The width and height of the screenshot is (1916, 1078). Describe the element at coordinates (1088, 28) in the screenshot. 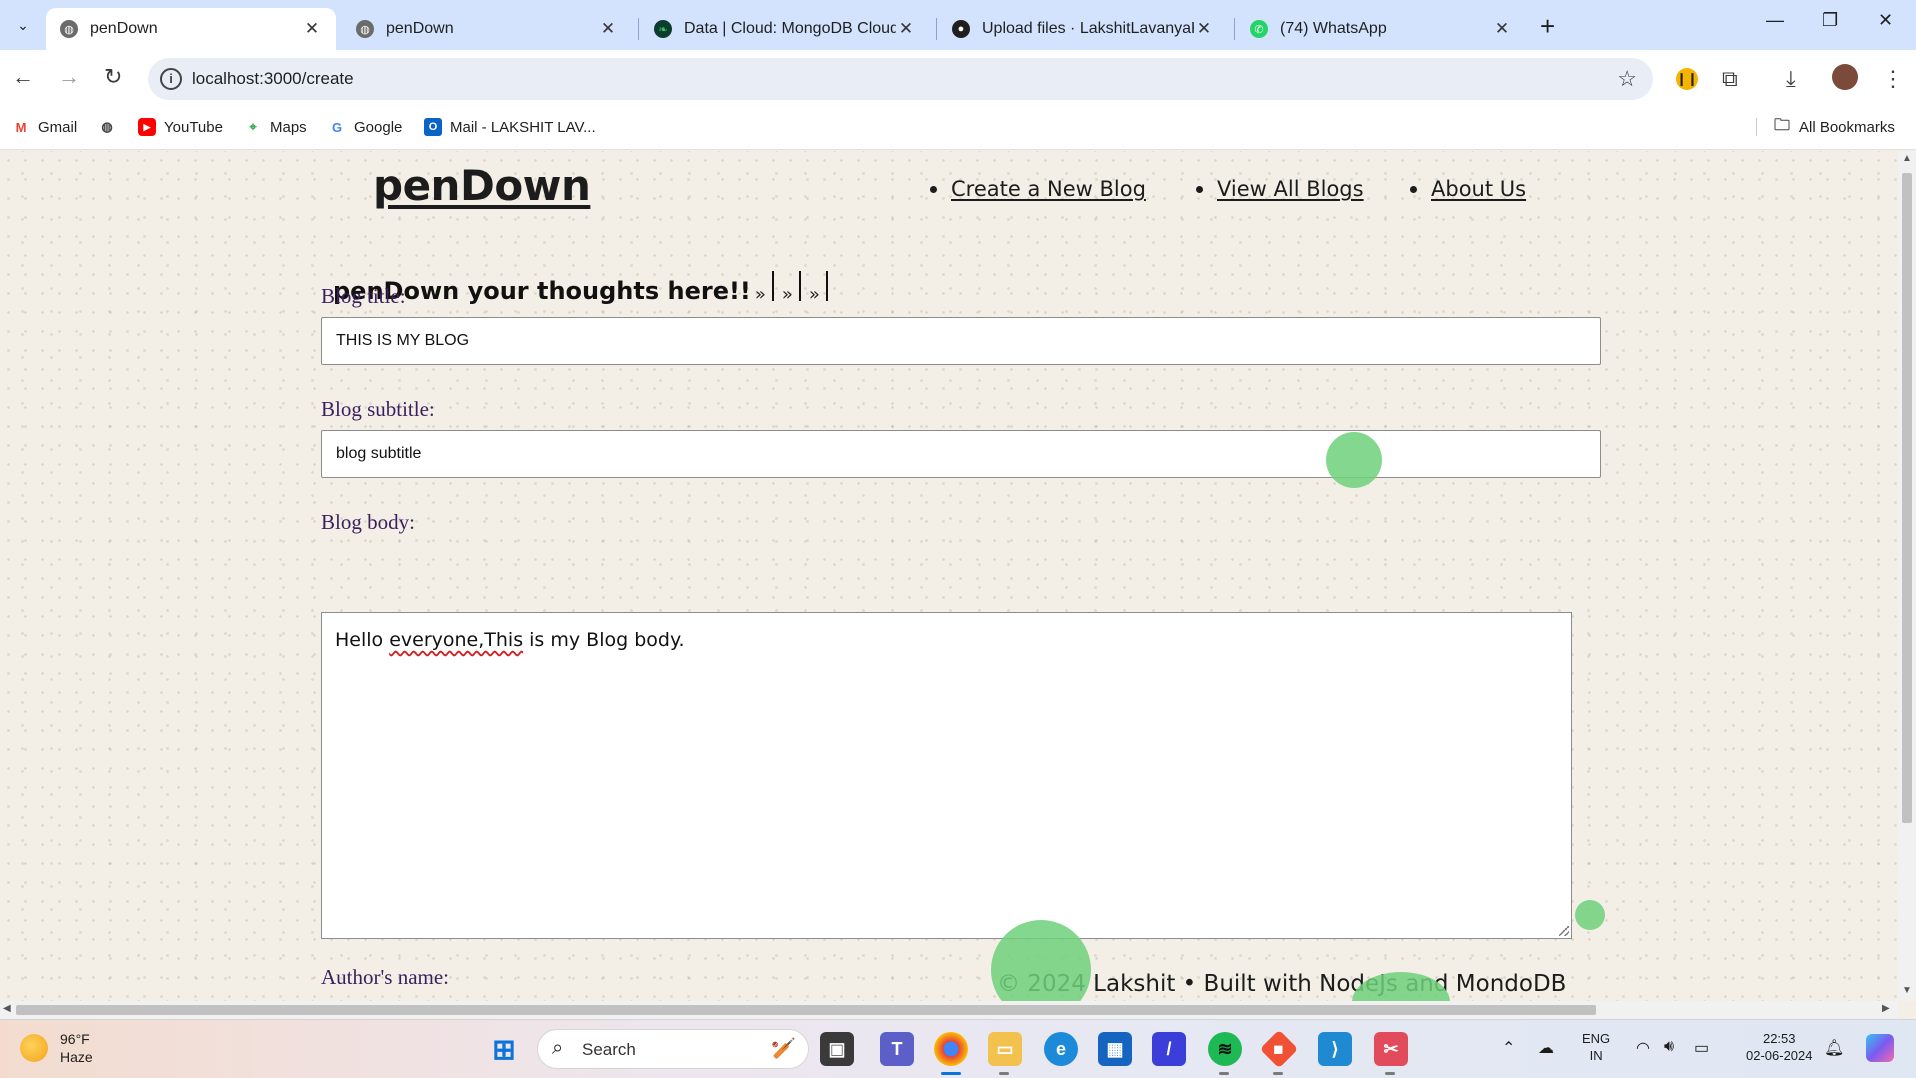

I see `tab-title: Upload files · LakshitLavanyaKu` at that location.